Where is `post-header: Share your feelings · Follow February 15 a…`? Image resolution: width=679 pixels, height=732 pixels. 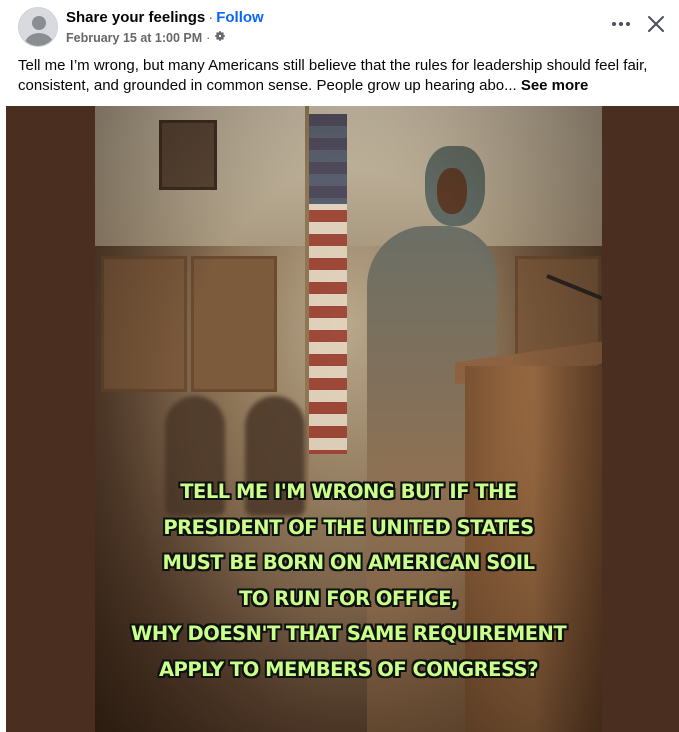 post-header: Share your feelings · Follow February 15 a… is located at coordinates (339, 25).